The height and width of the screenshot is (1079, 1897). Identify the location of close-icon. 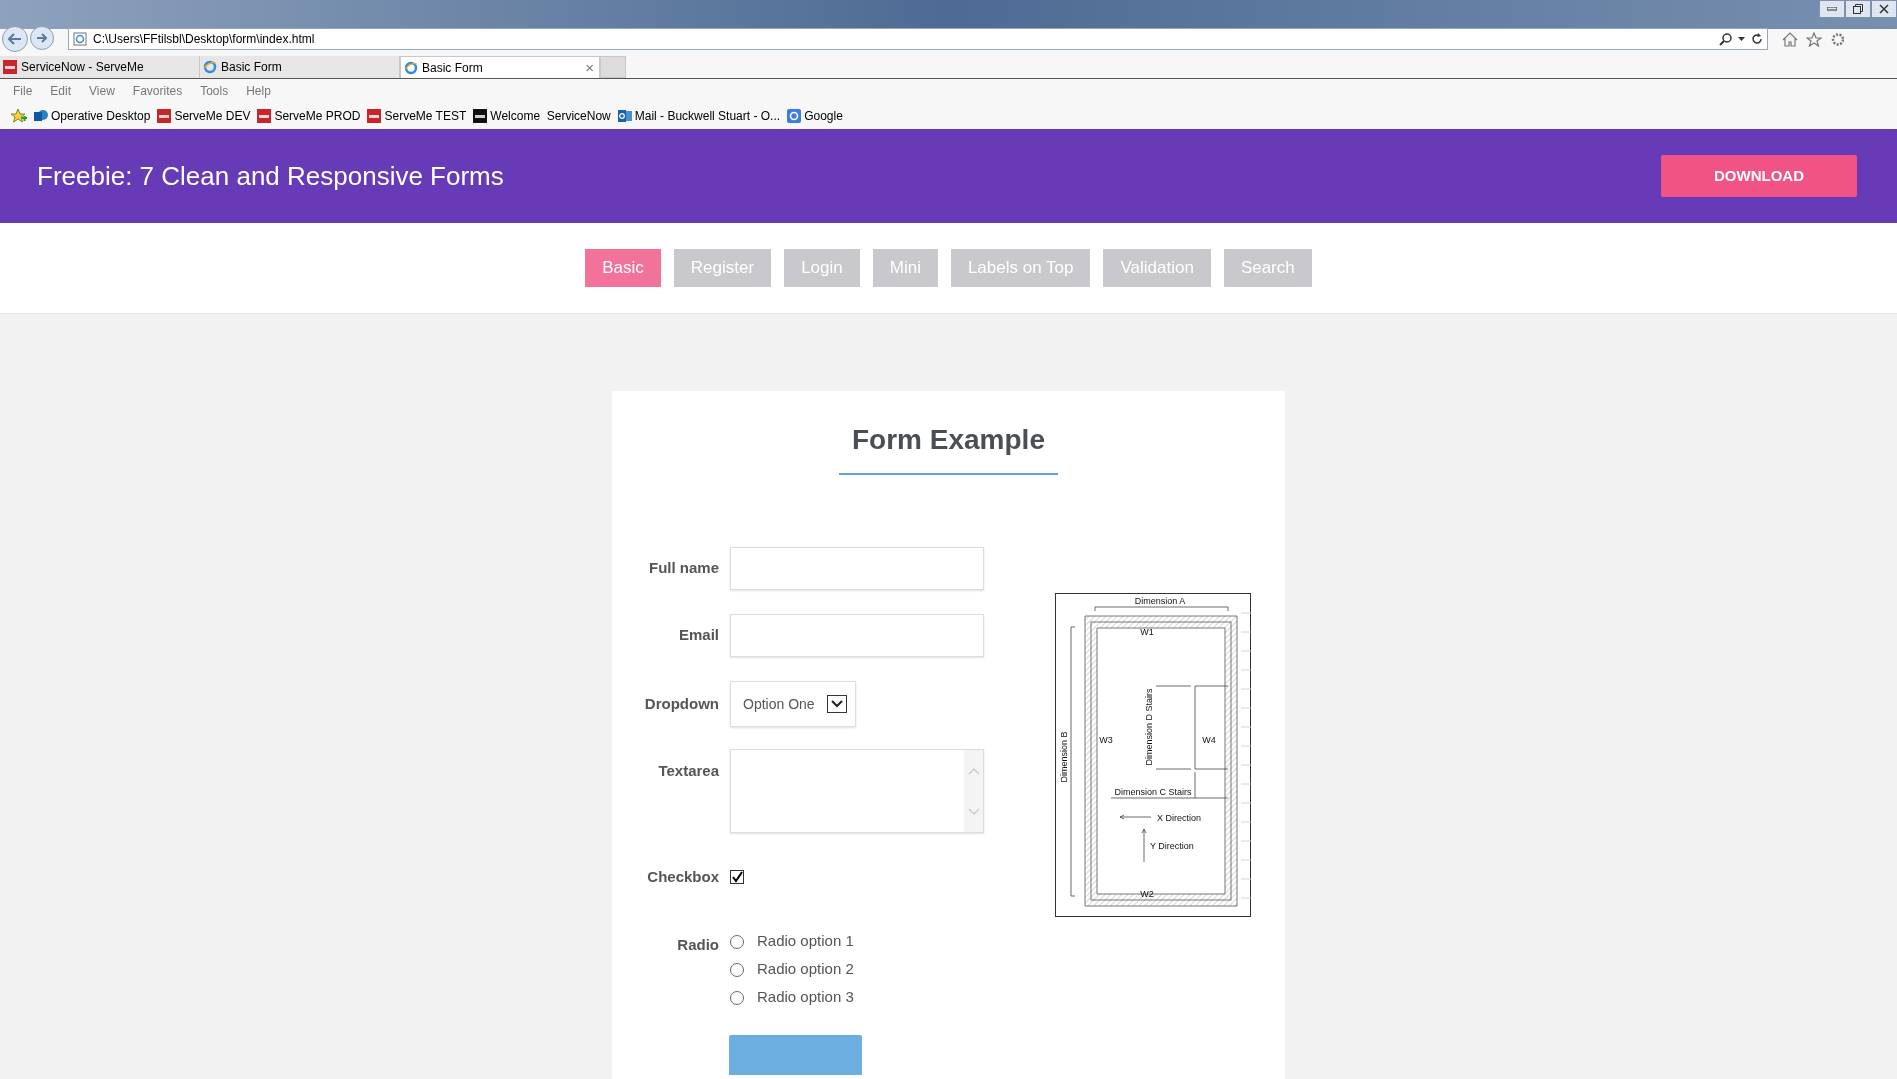
(1884, 9).